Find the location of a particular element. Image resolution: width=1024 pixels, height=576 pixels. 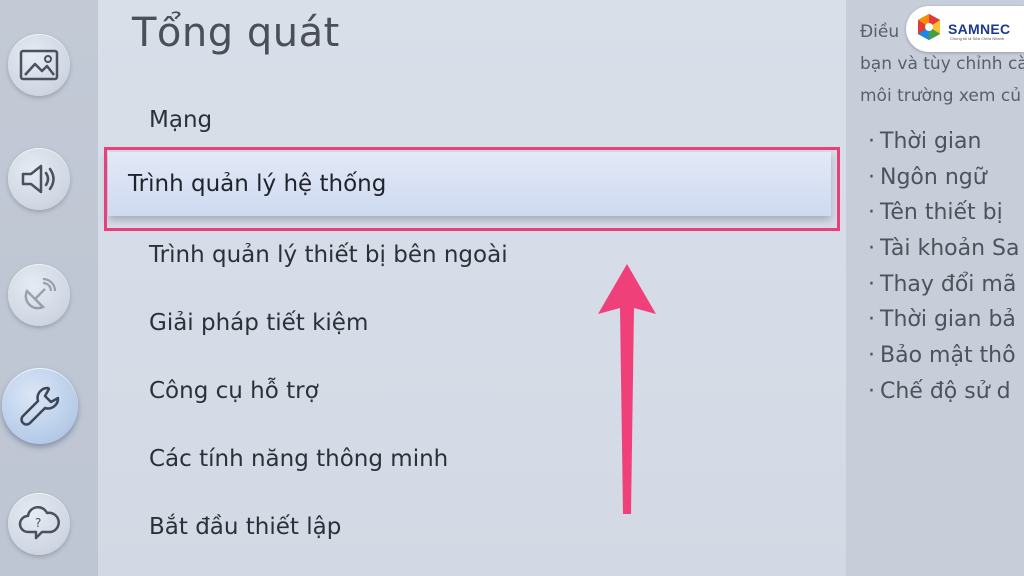

page-title: Tổng quát is located at coordinates (236, 33).